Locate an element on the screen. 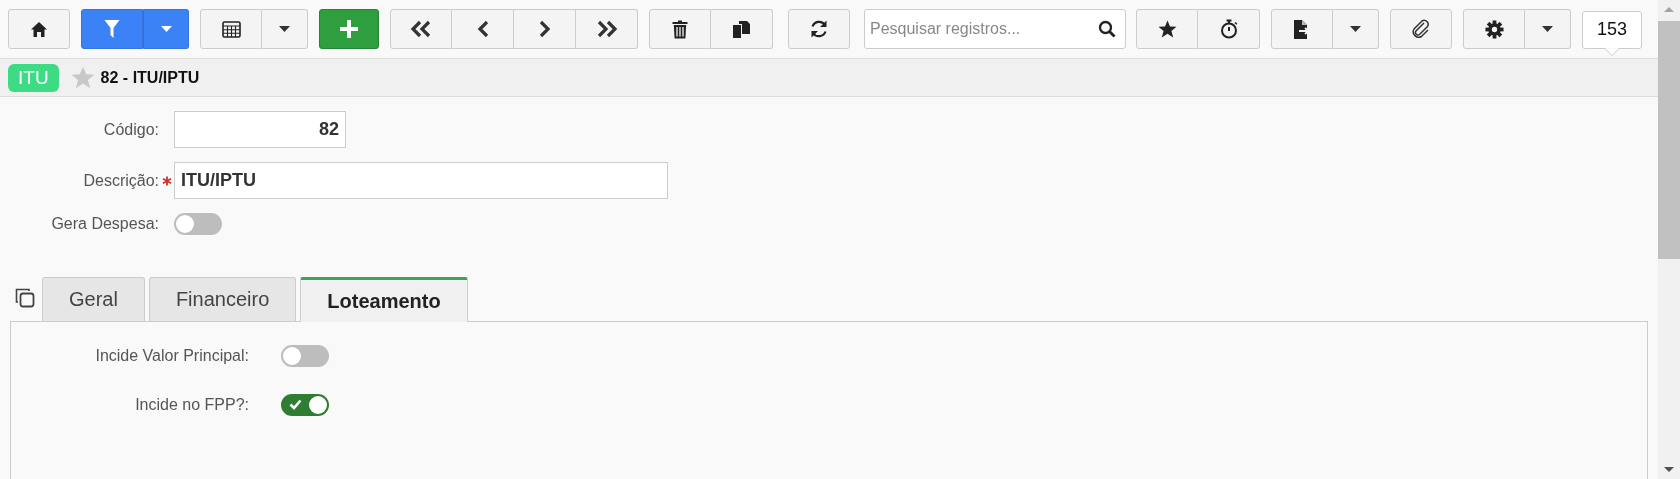 This screenshot has width=1680, height=479. stopwatch-icon is located at coordinates (1228, 29).